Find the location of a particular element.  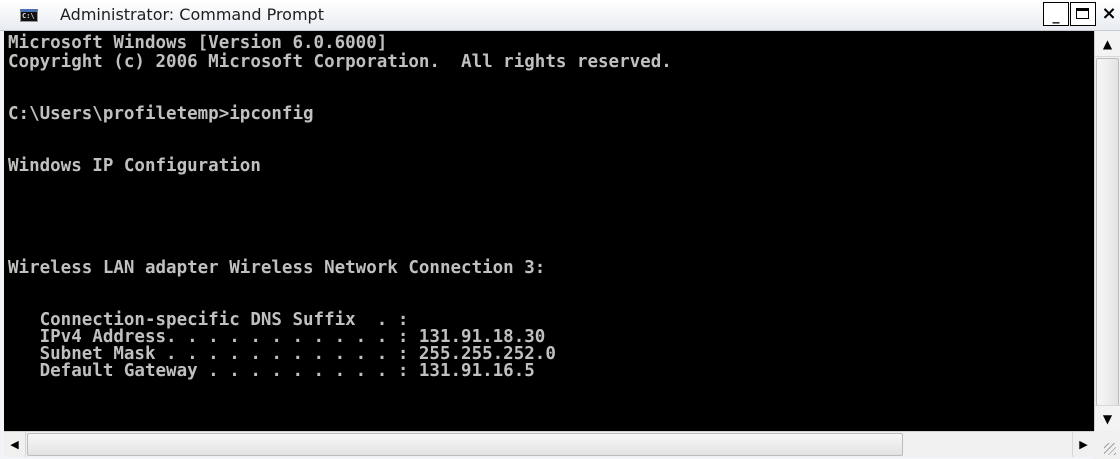

console-line: C:\Users\profiletemp>ipconfig is located at coordinates (161, 114).